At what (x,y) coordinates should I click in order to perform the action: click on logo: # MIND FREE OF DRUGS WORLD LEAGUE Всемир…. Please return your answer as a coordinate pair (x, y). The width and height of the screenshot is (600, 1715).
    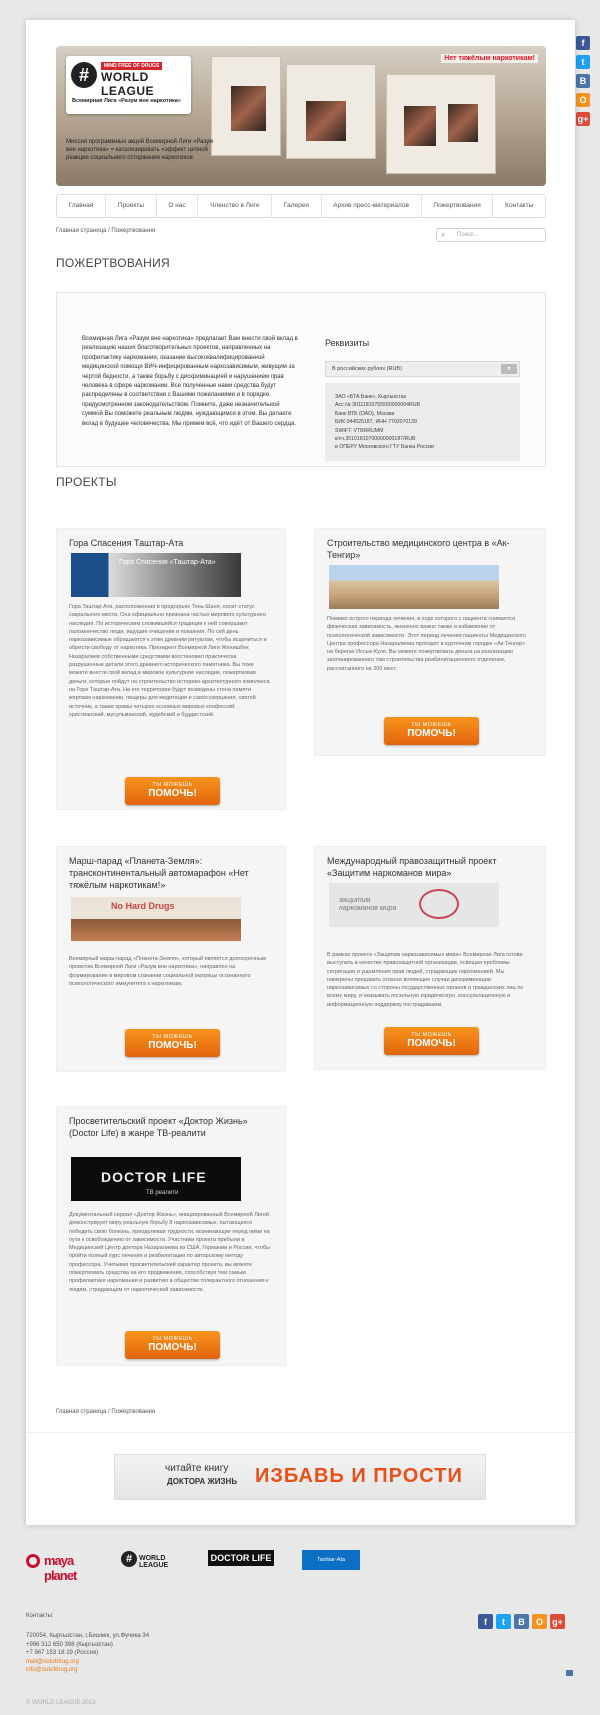
    Looking at the image, I should click on (128, 85).